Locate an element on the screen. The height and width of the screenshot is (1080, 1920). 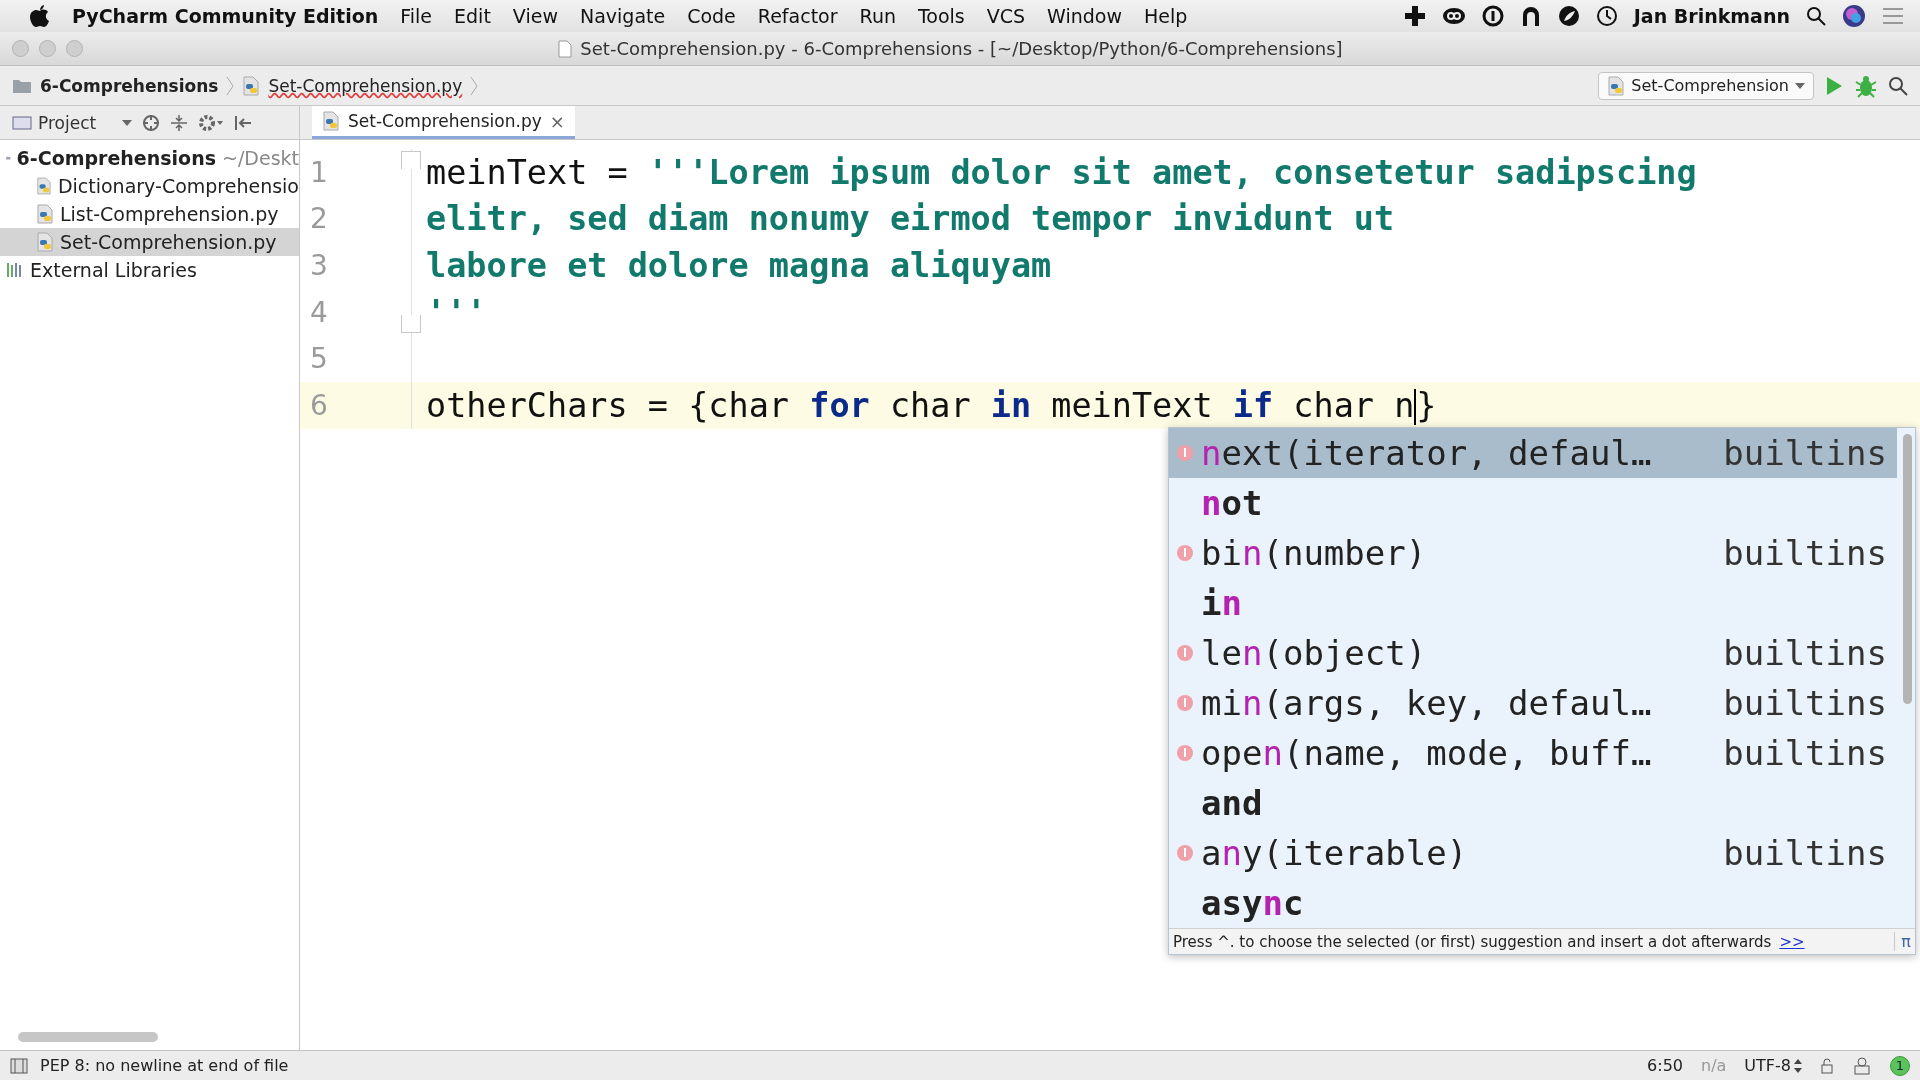
pi-button: π is located at coordinates (1902, 941).